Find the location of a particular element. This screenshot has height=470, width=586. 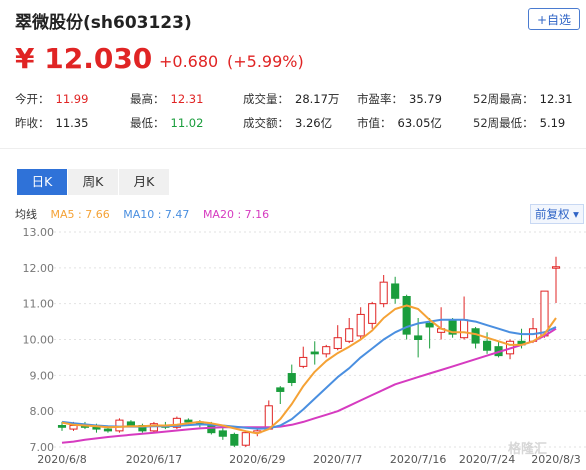

tab-1: 周K is located at coordinates (93, 182).